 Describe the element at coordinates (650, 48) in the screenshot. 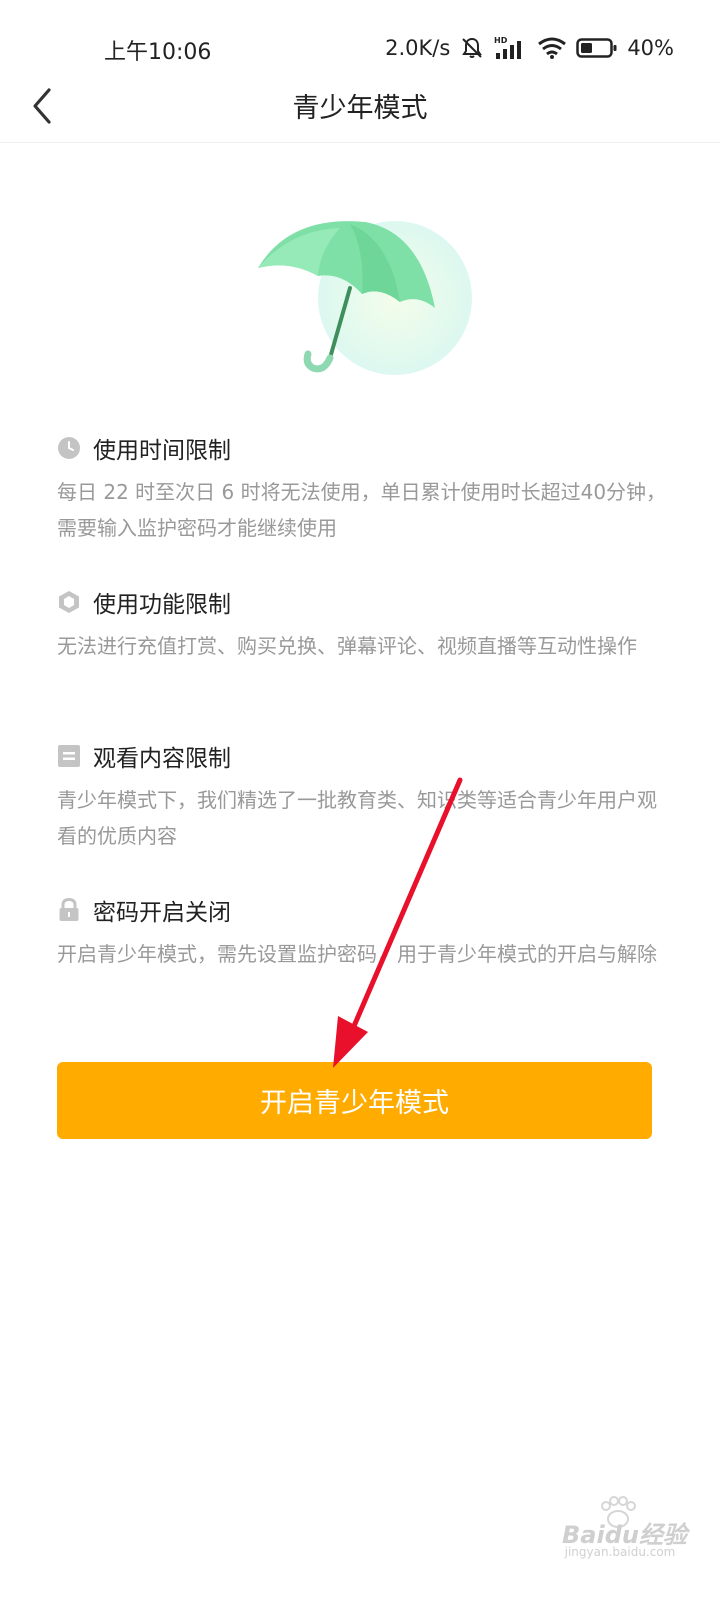

I see `battery-level: 40%` at that location.